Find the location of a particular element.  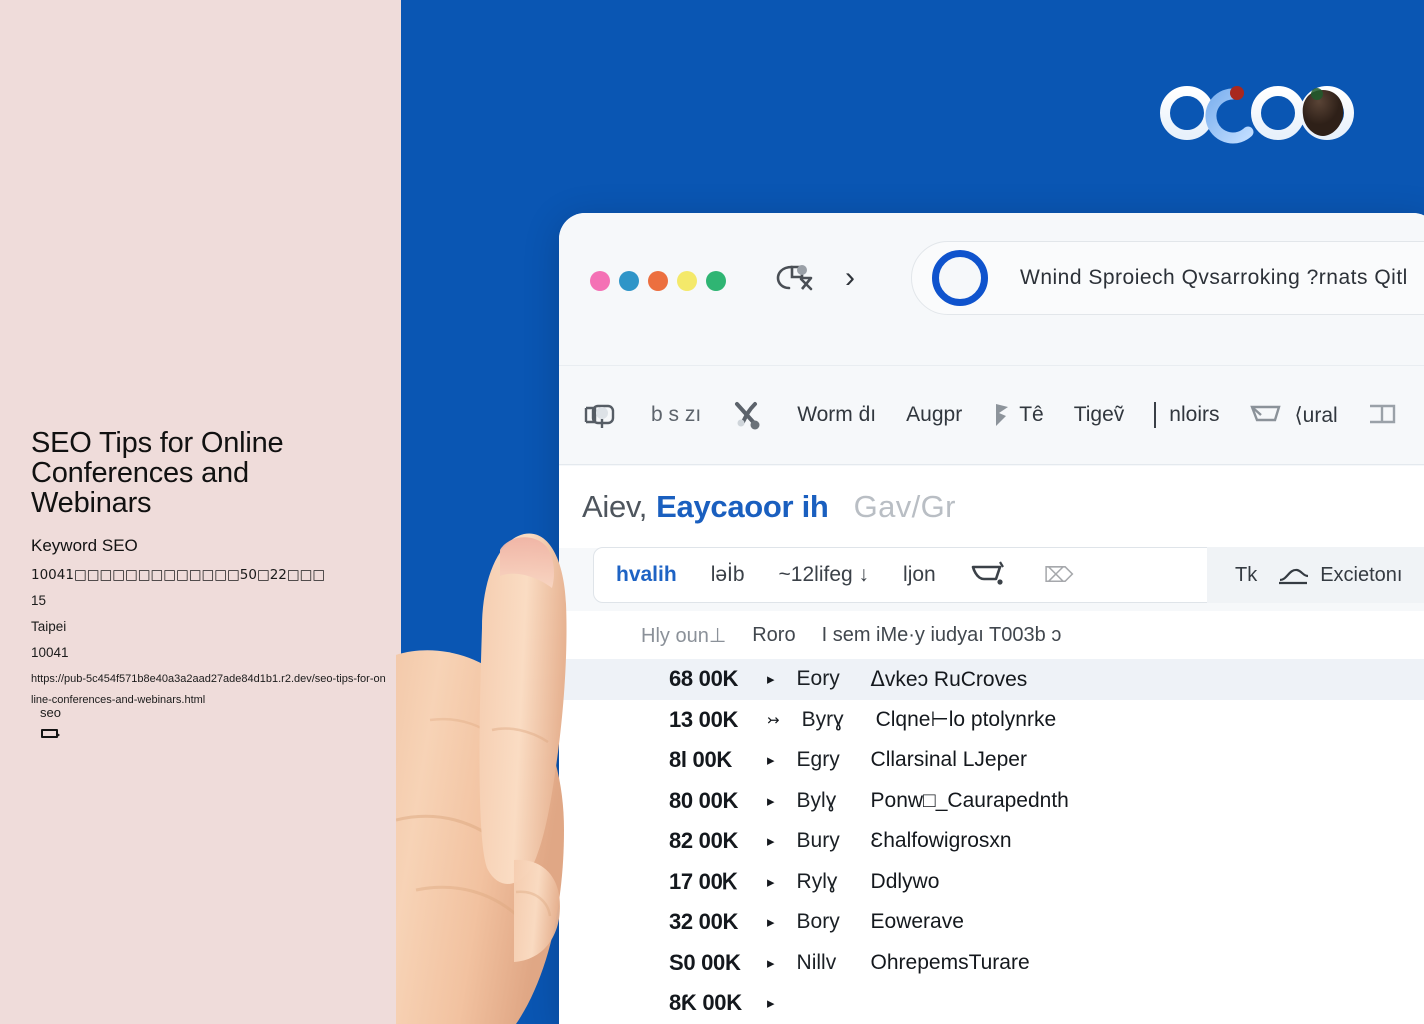

toolbar-item-nloirs: nloirs is located at coordinates (1186, 415).